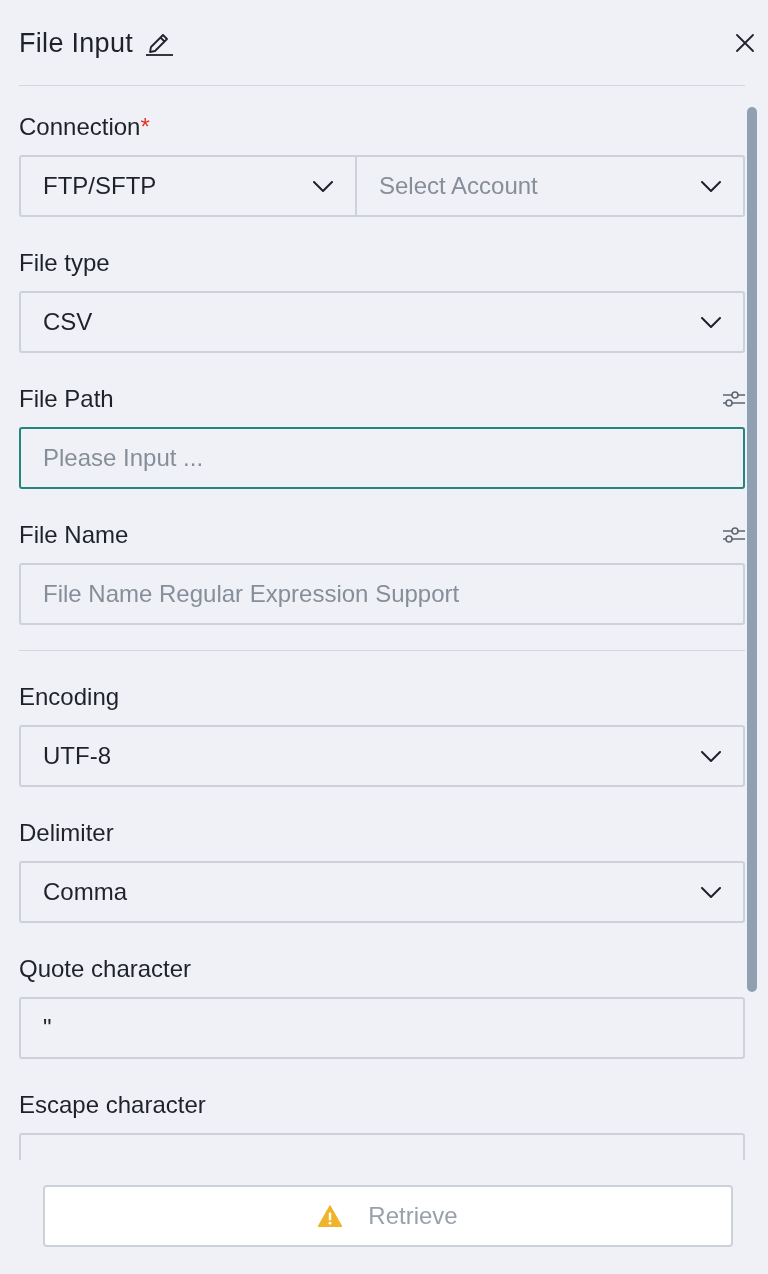  What do you see at coordinates (382, 756) in the screenshot?
I see `dropdown: UTF-8` at bounding box center [382, 756].